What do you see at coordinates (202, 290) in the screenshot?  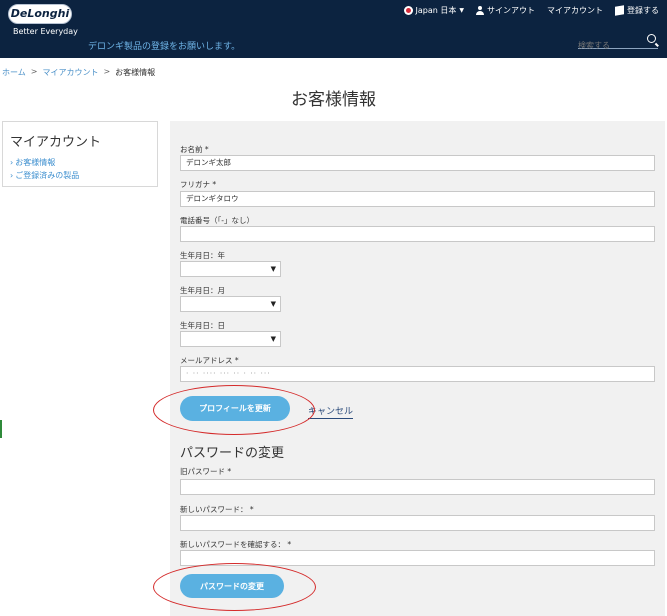 I see `birth-month-label: 生年月日：月` at bounding box center [202, 290].